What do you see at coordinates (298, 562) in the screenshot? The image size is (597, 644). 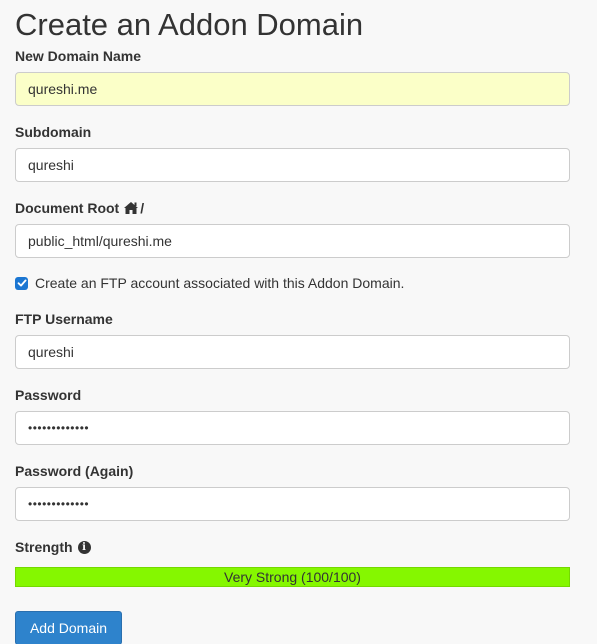 I see `strength-group: Strength i Very Strong (100/100)` at bounding box center [298, 562].